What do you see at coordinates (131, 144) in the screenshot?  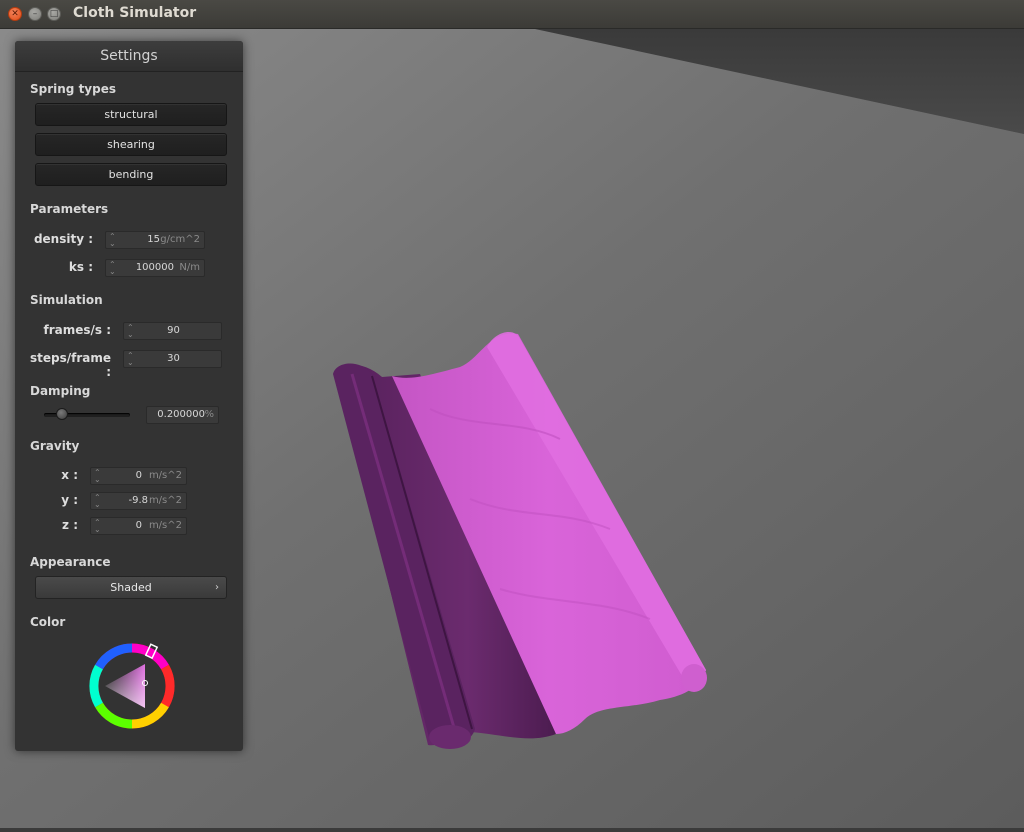 I see `shearing-button: shearing` at bounding box center [131, 144].